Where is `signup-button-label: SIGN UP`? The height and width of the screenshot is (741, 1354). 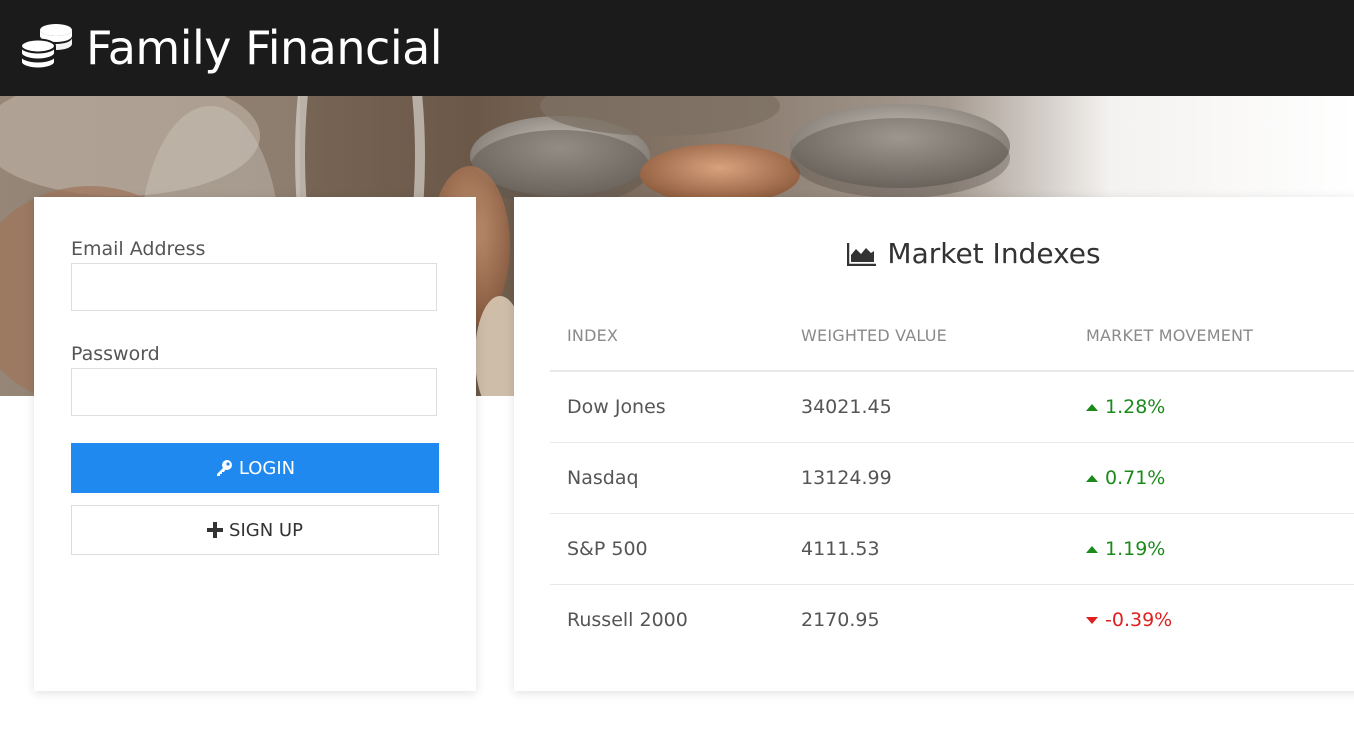
signup-button-label: SIGN UP is located at coordinates (266, 530).